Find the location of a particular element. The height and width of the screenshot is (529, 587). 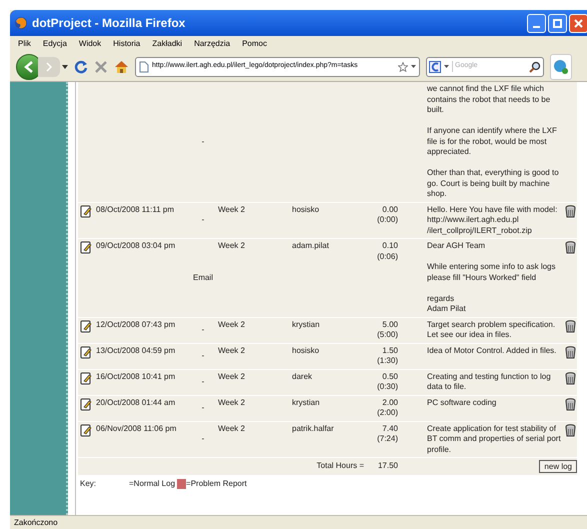

description-cell-text: we cannot find the LXF file which contains the robot that needs to be built. If anyone can identify where the LXF file is for the robot, would be most appreciated. Other than that, everything is good to go. Court is being built by machine shop. is located at coordinates (493, 142).